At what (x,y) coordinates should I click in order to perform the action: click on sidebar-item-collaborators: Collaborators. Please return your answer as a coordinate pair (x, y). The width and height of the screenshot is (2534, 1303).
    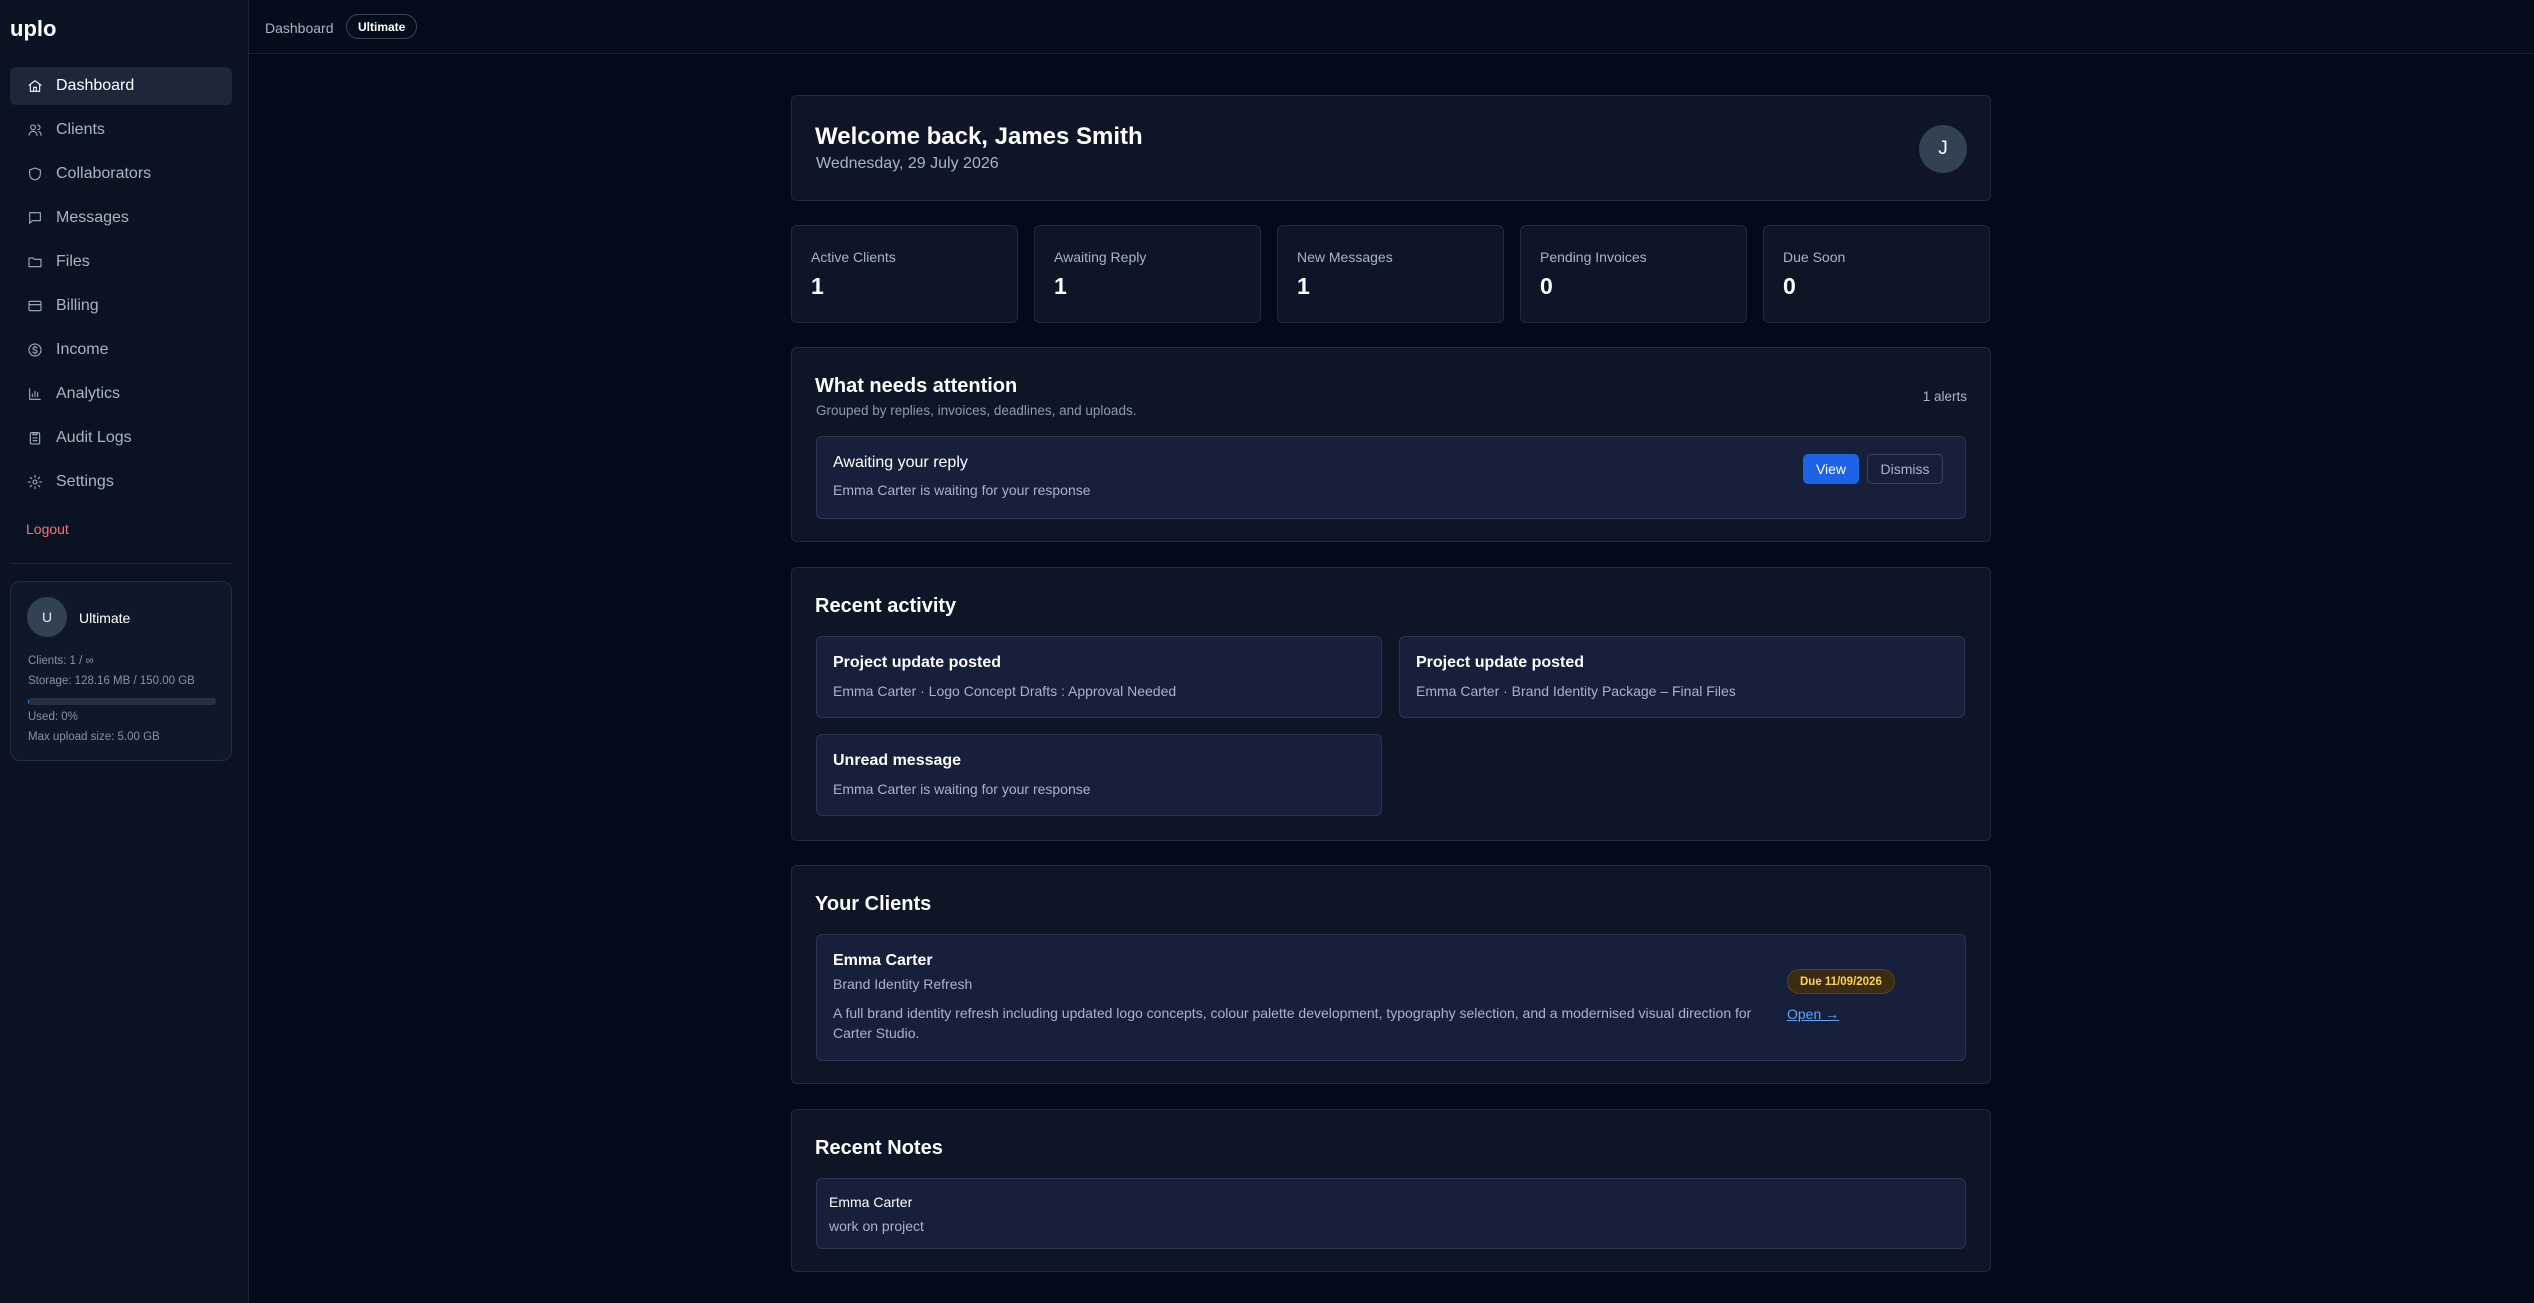
    Looking at the image, I should click on (121, 174).